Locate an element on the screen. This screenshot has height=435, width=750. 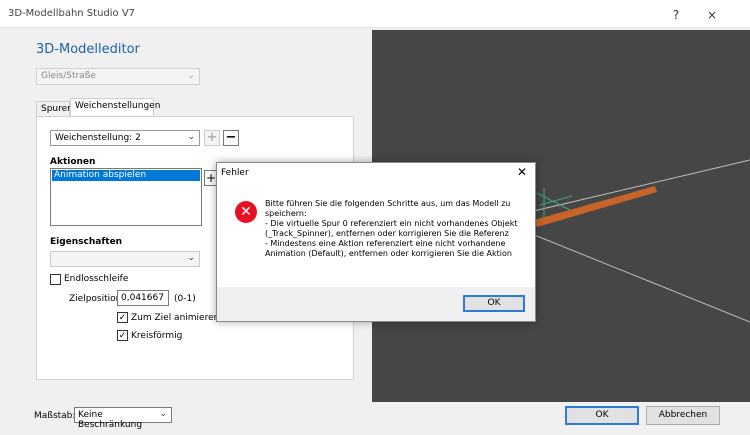
close-window-button: × is located at coordinates (712, 15).